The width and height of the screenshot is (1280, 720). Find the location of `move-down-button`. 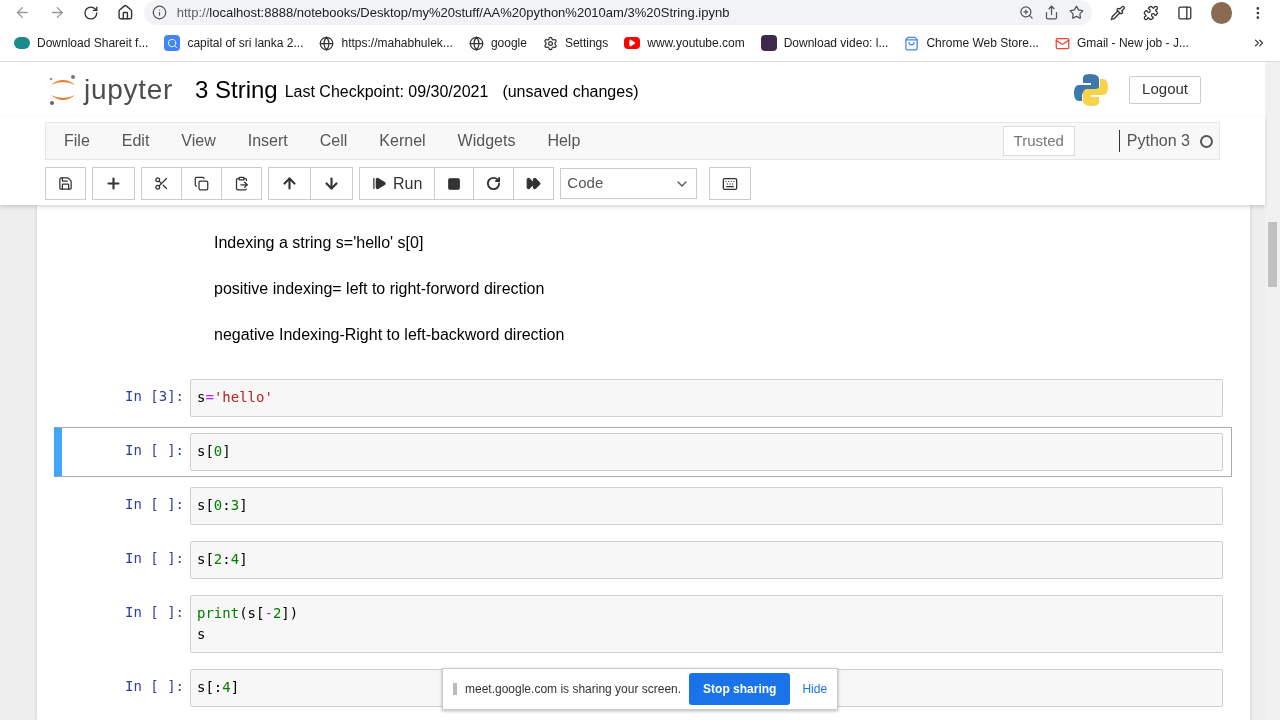

move-down-button is located at coordinates (331, 183).